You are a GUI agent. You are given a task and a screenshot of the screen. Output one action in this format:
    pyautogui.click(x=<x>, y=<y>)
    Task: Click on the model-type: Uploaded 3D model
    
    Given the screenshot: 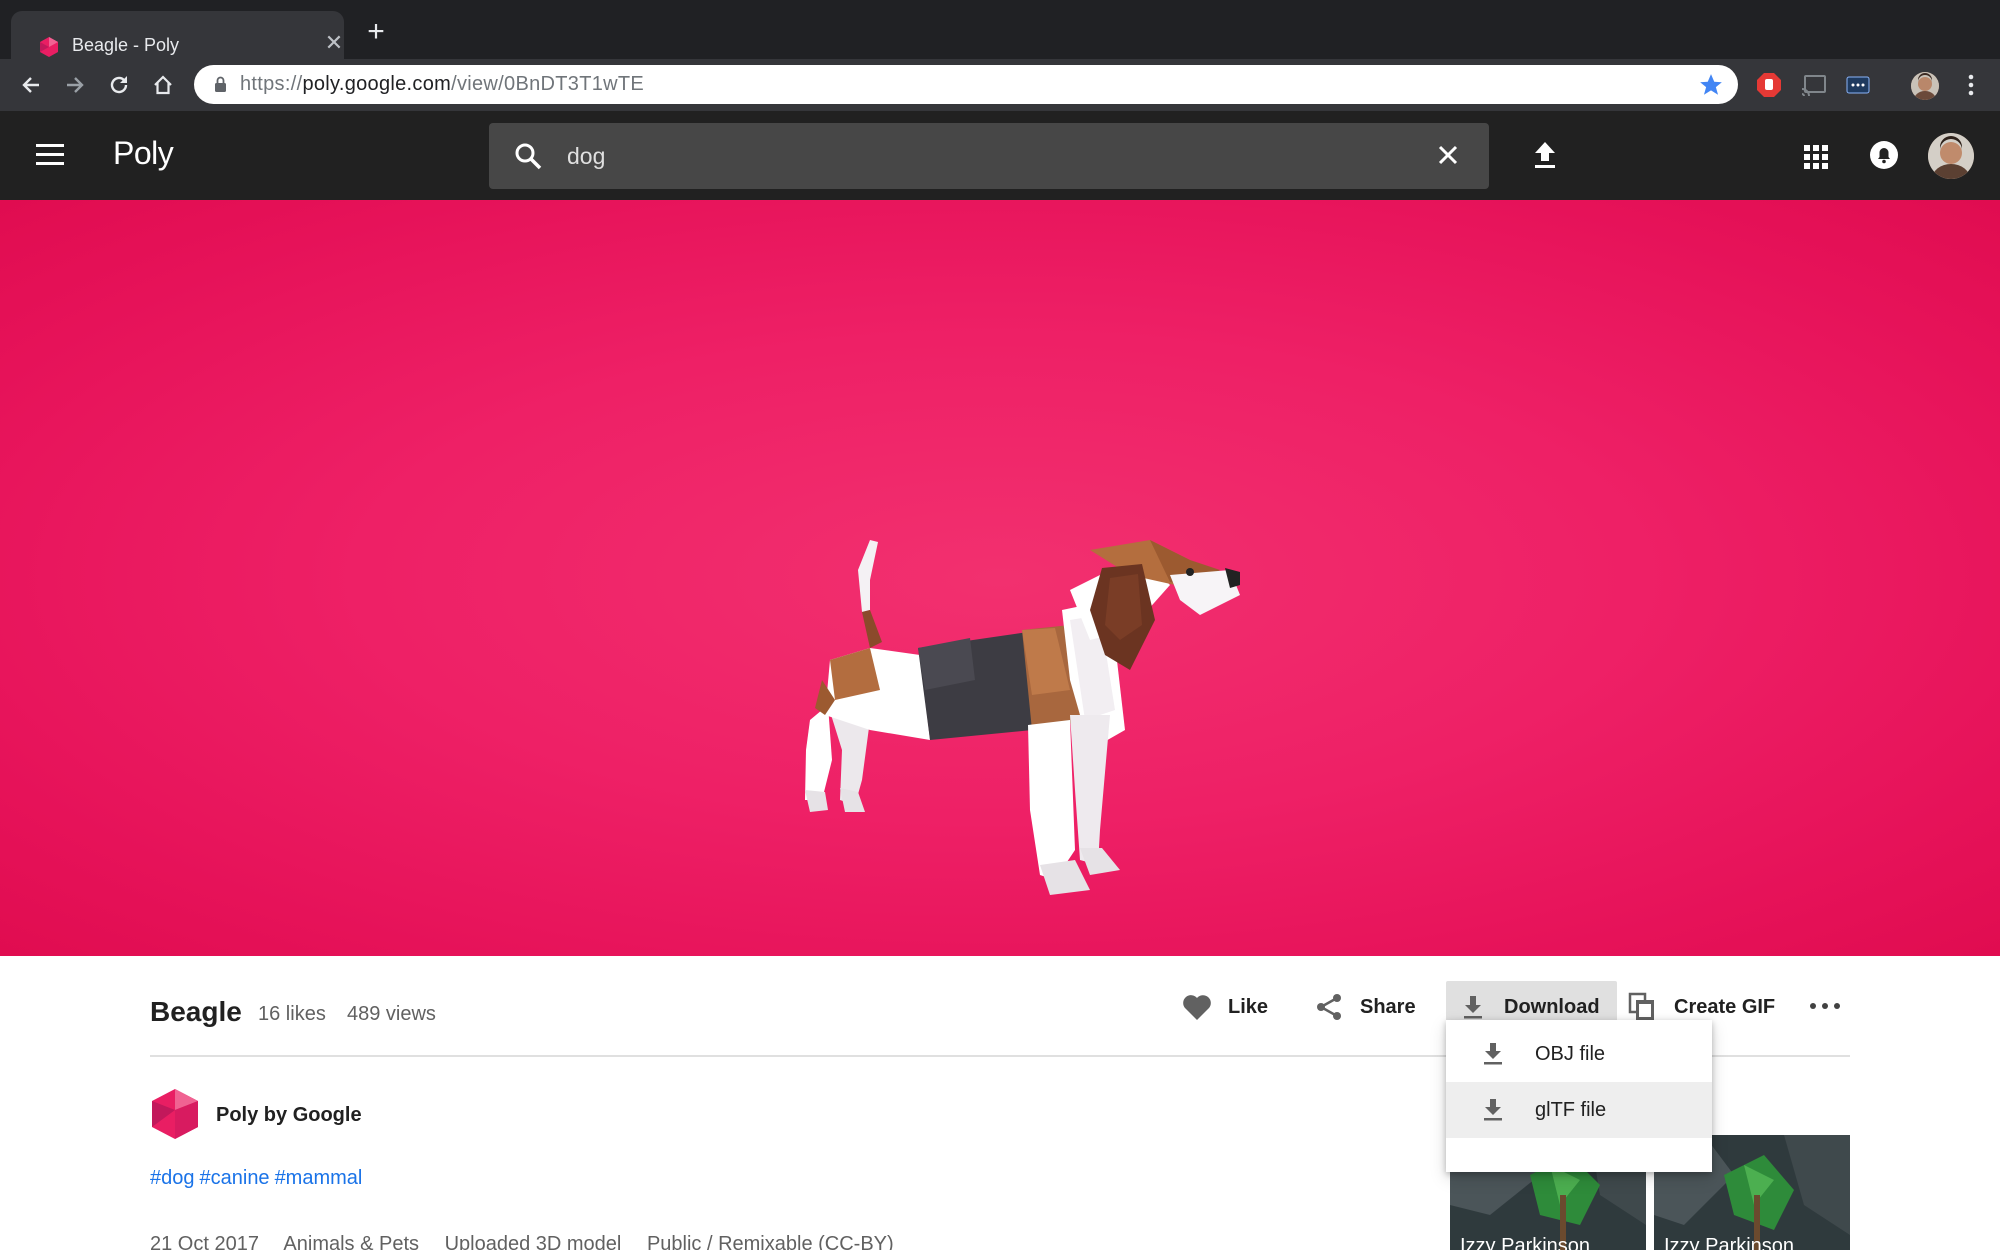 What is the action you would take?
    pyautogui.click(x=533, y=1241)
    